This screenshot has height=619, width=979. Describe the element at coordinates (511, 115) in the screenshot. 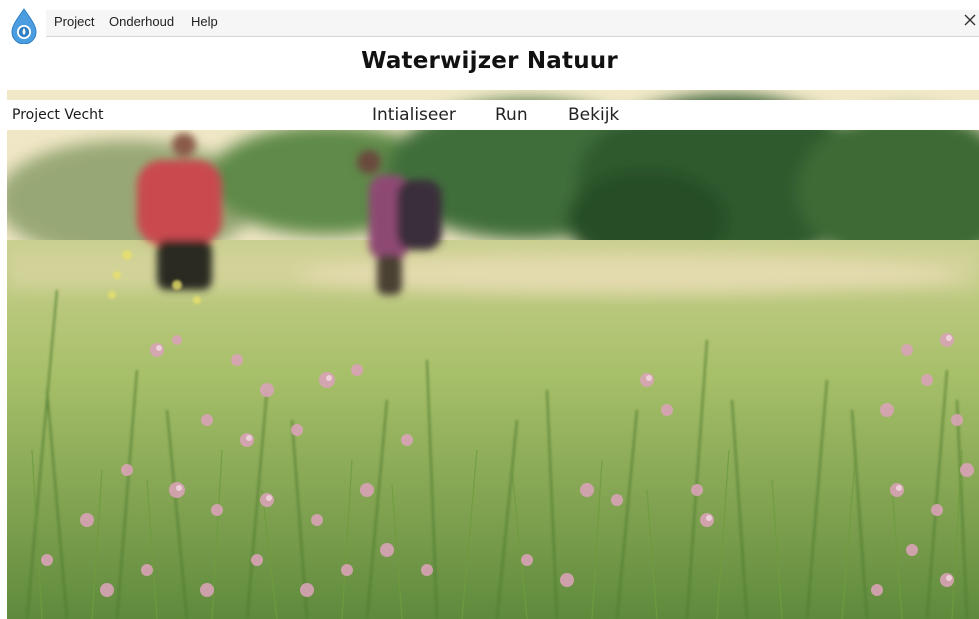

I see `nav-run: Run` at that location.